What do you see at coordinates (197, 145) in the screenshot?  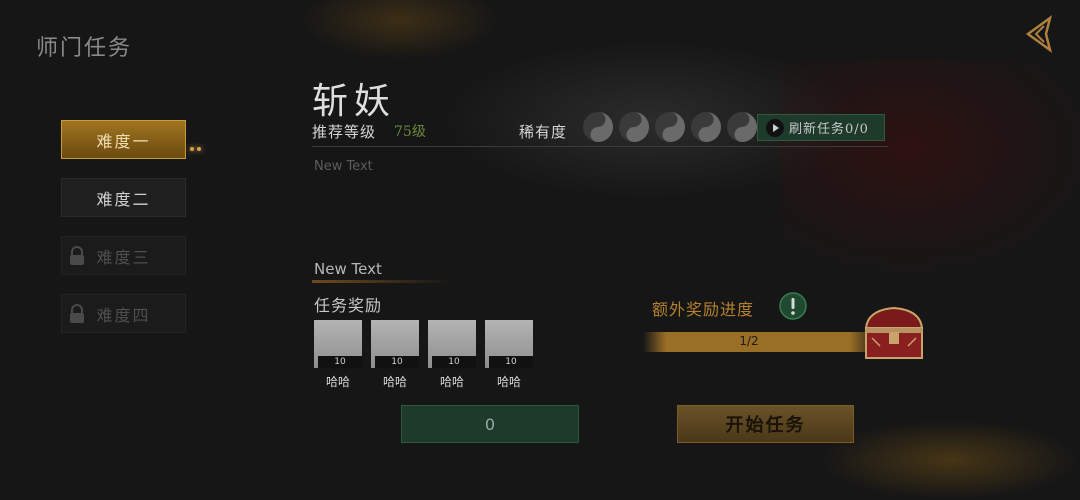 I see `active-indicator` at bounding box center [197, 145].